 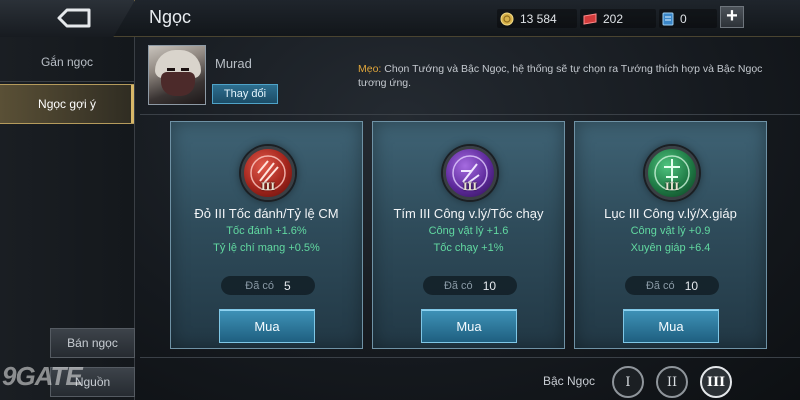 What do you see at coordinates (613, 18) in the screenshot?
I see `gem-amount: 202` at bounding box center [613, 18].